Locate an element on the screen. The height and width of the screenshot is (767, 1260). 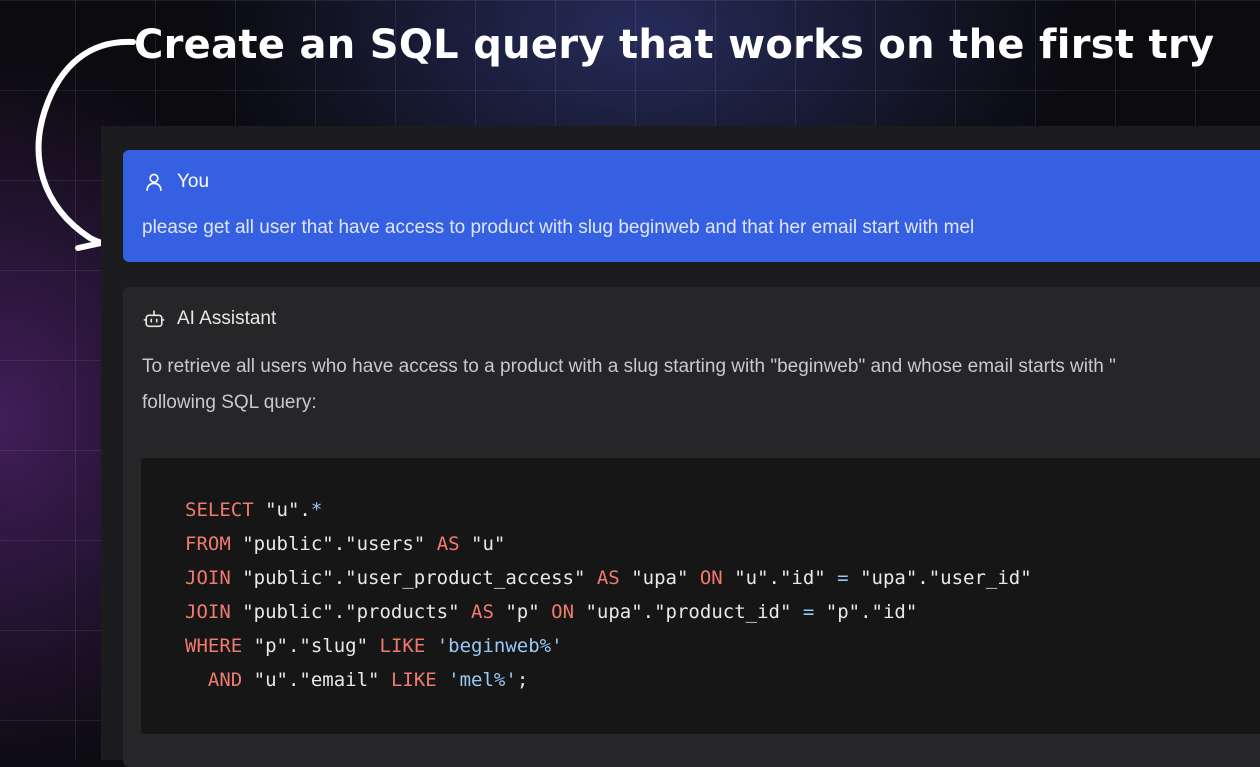
user-message-header: You is located at coordinates (176, 182).